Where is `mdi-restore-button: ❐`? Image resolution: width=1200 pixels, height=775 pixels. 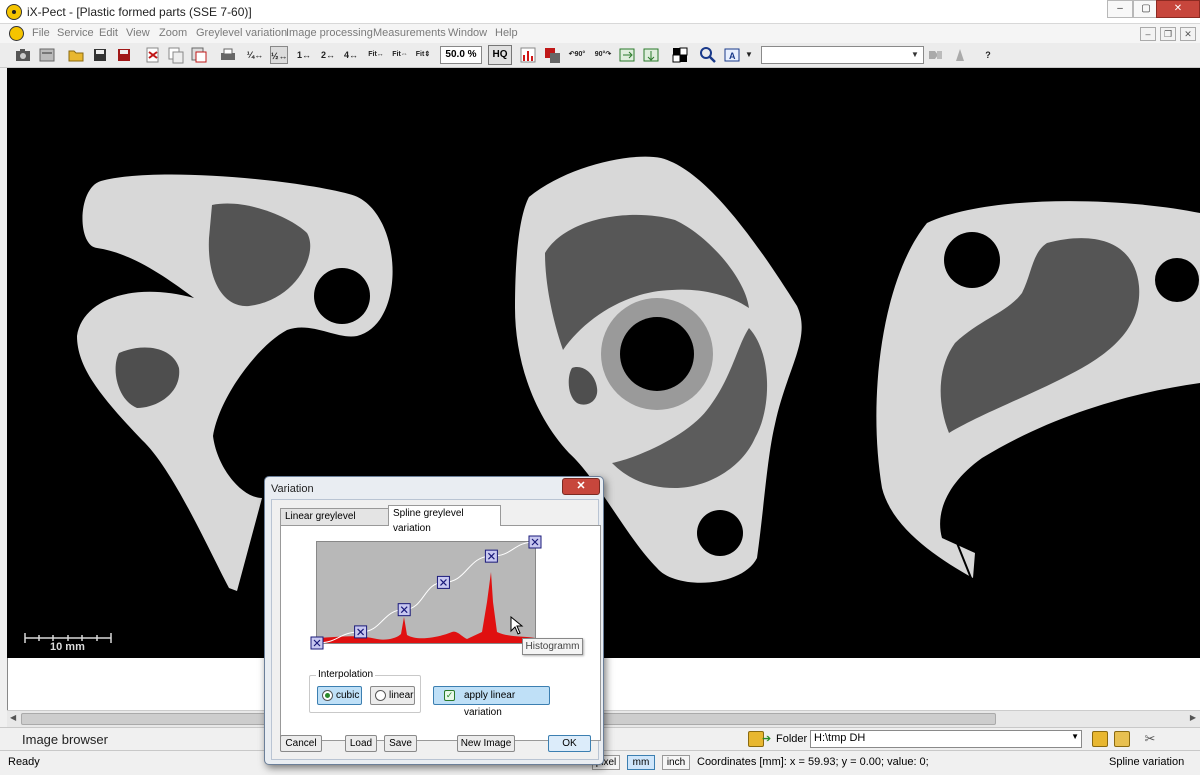
mdi-restore-button: ❐ is located at coordinates (1168, 34).